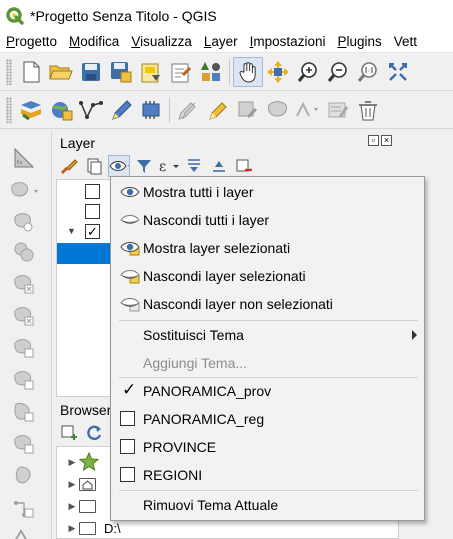 The image size is (453, 539). I want to click on zoom-out-icon, so click(337, 71).